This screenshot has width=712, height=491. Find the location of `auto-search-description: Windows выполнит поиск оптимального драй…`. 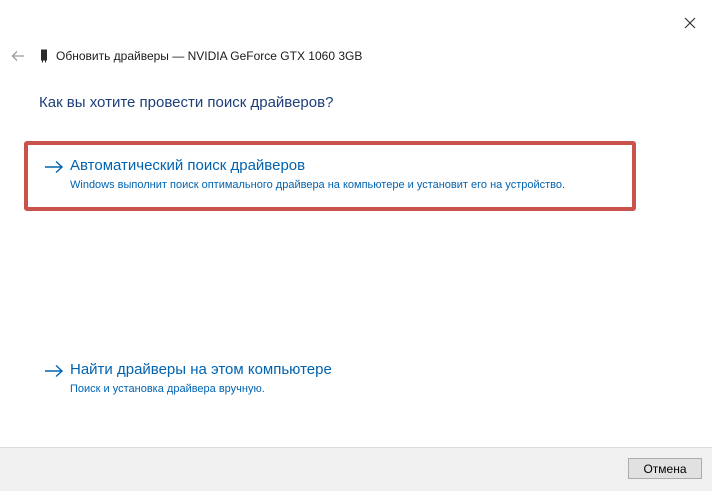

auto-search-description: Windows выполнит поиск оптимального драй… is located at coordinates (318, 185).